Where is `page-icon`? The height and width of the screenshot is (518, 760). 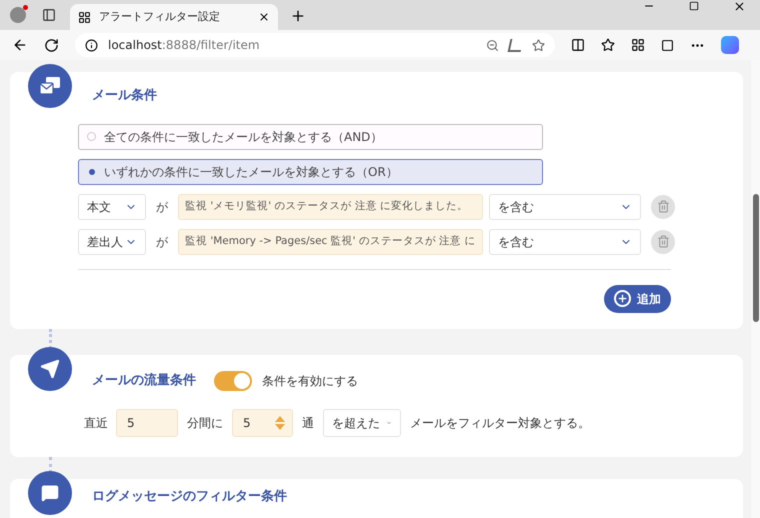 page-icon is located at coordinates (84, 17).